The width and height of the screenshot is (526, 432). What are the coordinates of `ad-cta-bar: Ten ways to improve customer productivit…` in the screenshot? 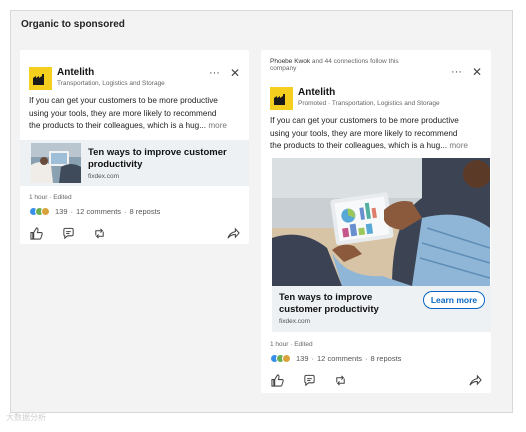 It's located at (381, 309).